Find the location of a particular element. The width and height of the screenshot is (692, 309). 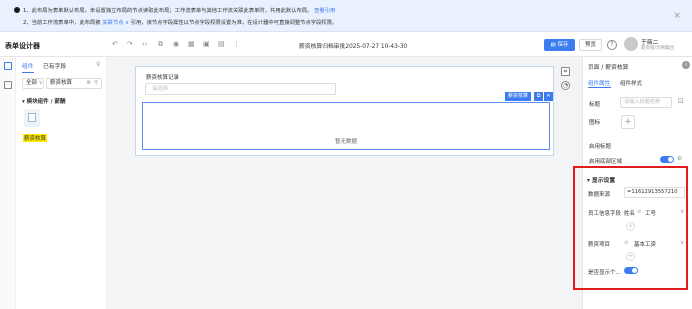

category-select: 全部 ∨ is located at coordinates (33, 83).